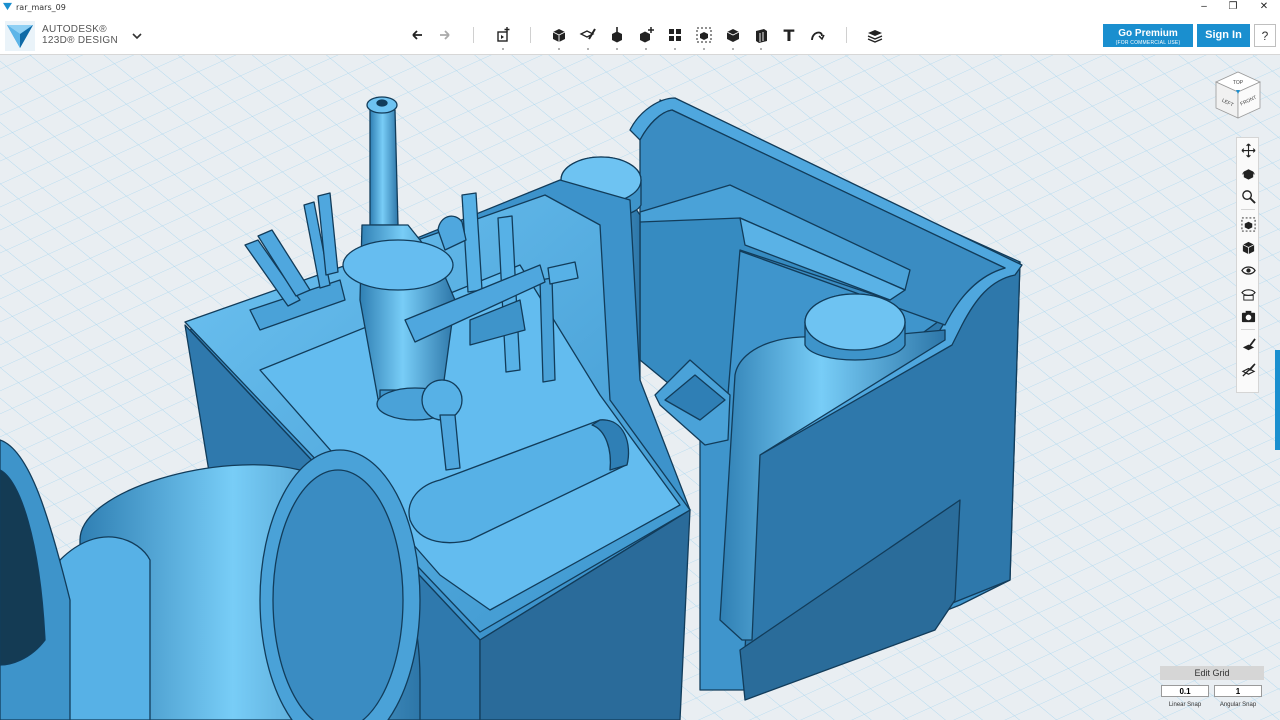 This screenshot has height=720, width=1280. I want to click on modify-icon, so click(647, 35).